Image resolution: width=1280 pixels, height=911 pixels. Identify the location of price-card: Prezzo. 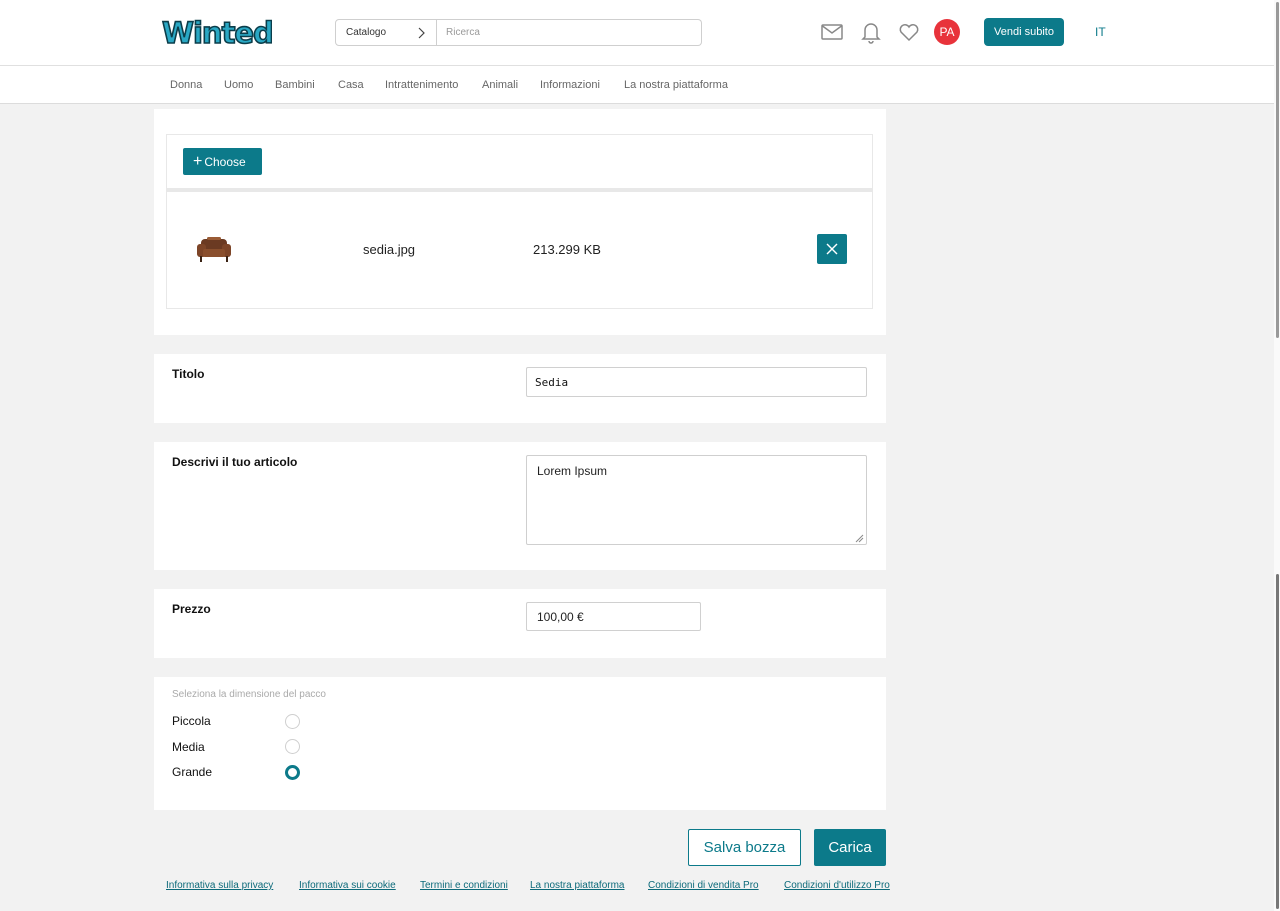
(520, 623).